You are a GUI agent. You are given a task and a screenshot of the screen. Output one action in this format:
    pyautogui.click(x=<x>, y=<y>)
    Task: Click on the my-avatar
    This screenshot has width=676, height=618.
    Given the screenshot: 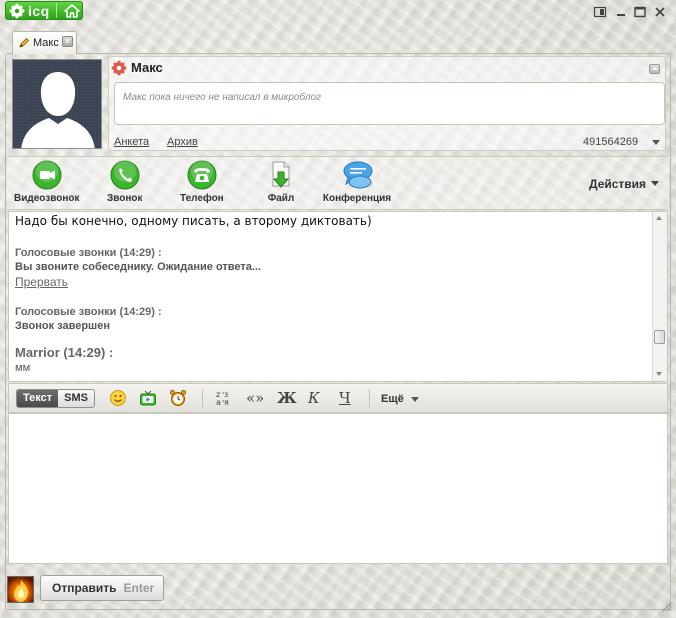 What is the action you would take?
    pyautogui.click(x=20, y=589)
    